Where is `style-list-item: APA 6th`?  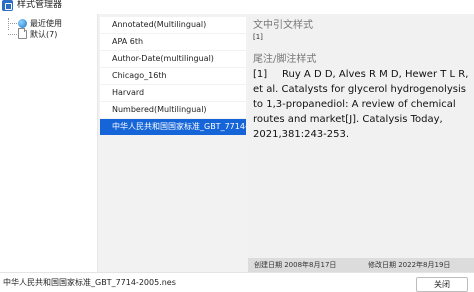 style-list-item: APA 6th is located at coordinates (173, 42).